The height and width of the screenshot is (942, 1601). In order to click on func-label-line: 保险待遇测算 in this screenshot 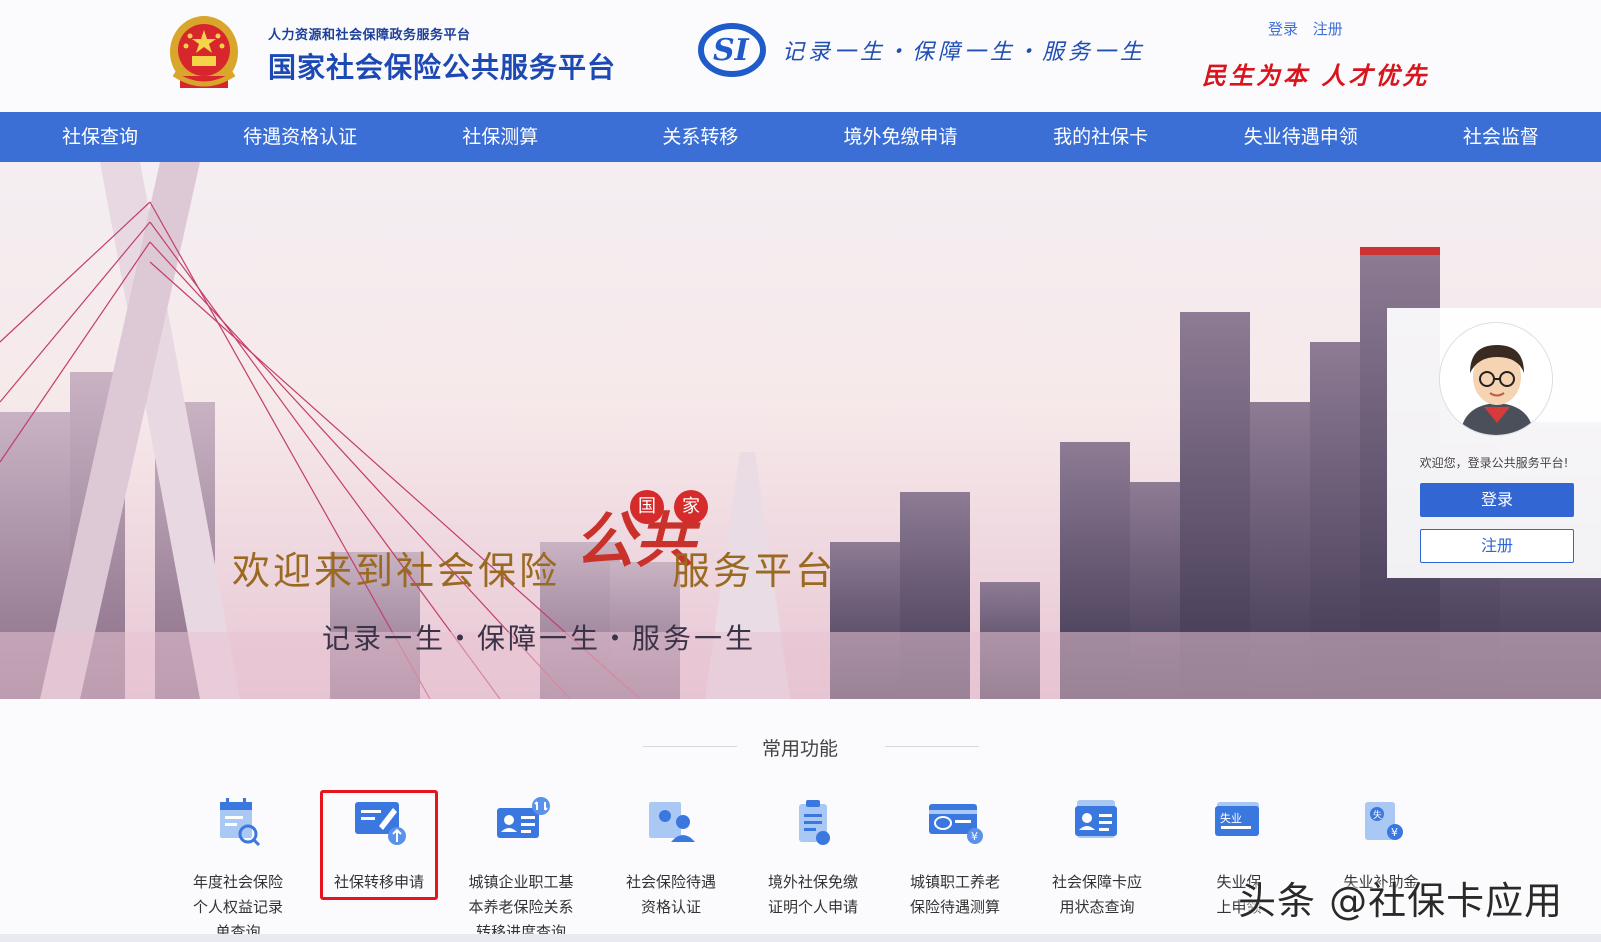, I will do `click(954, 907)`.